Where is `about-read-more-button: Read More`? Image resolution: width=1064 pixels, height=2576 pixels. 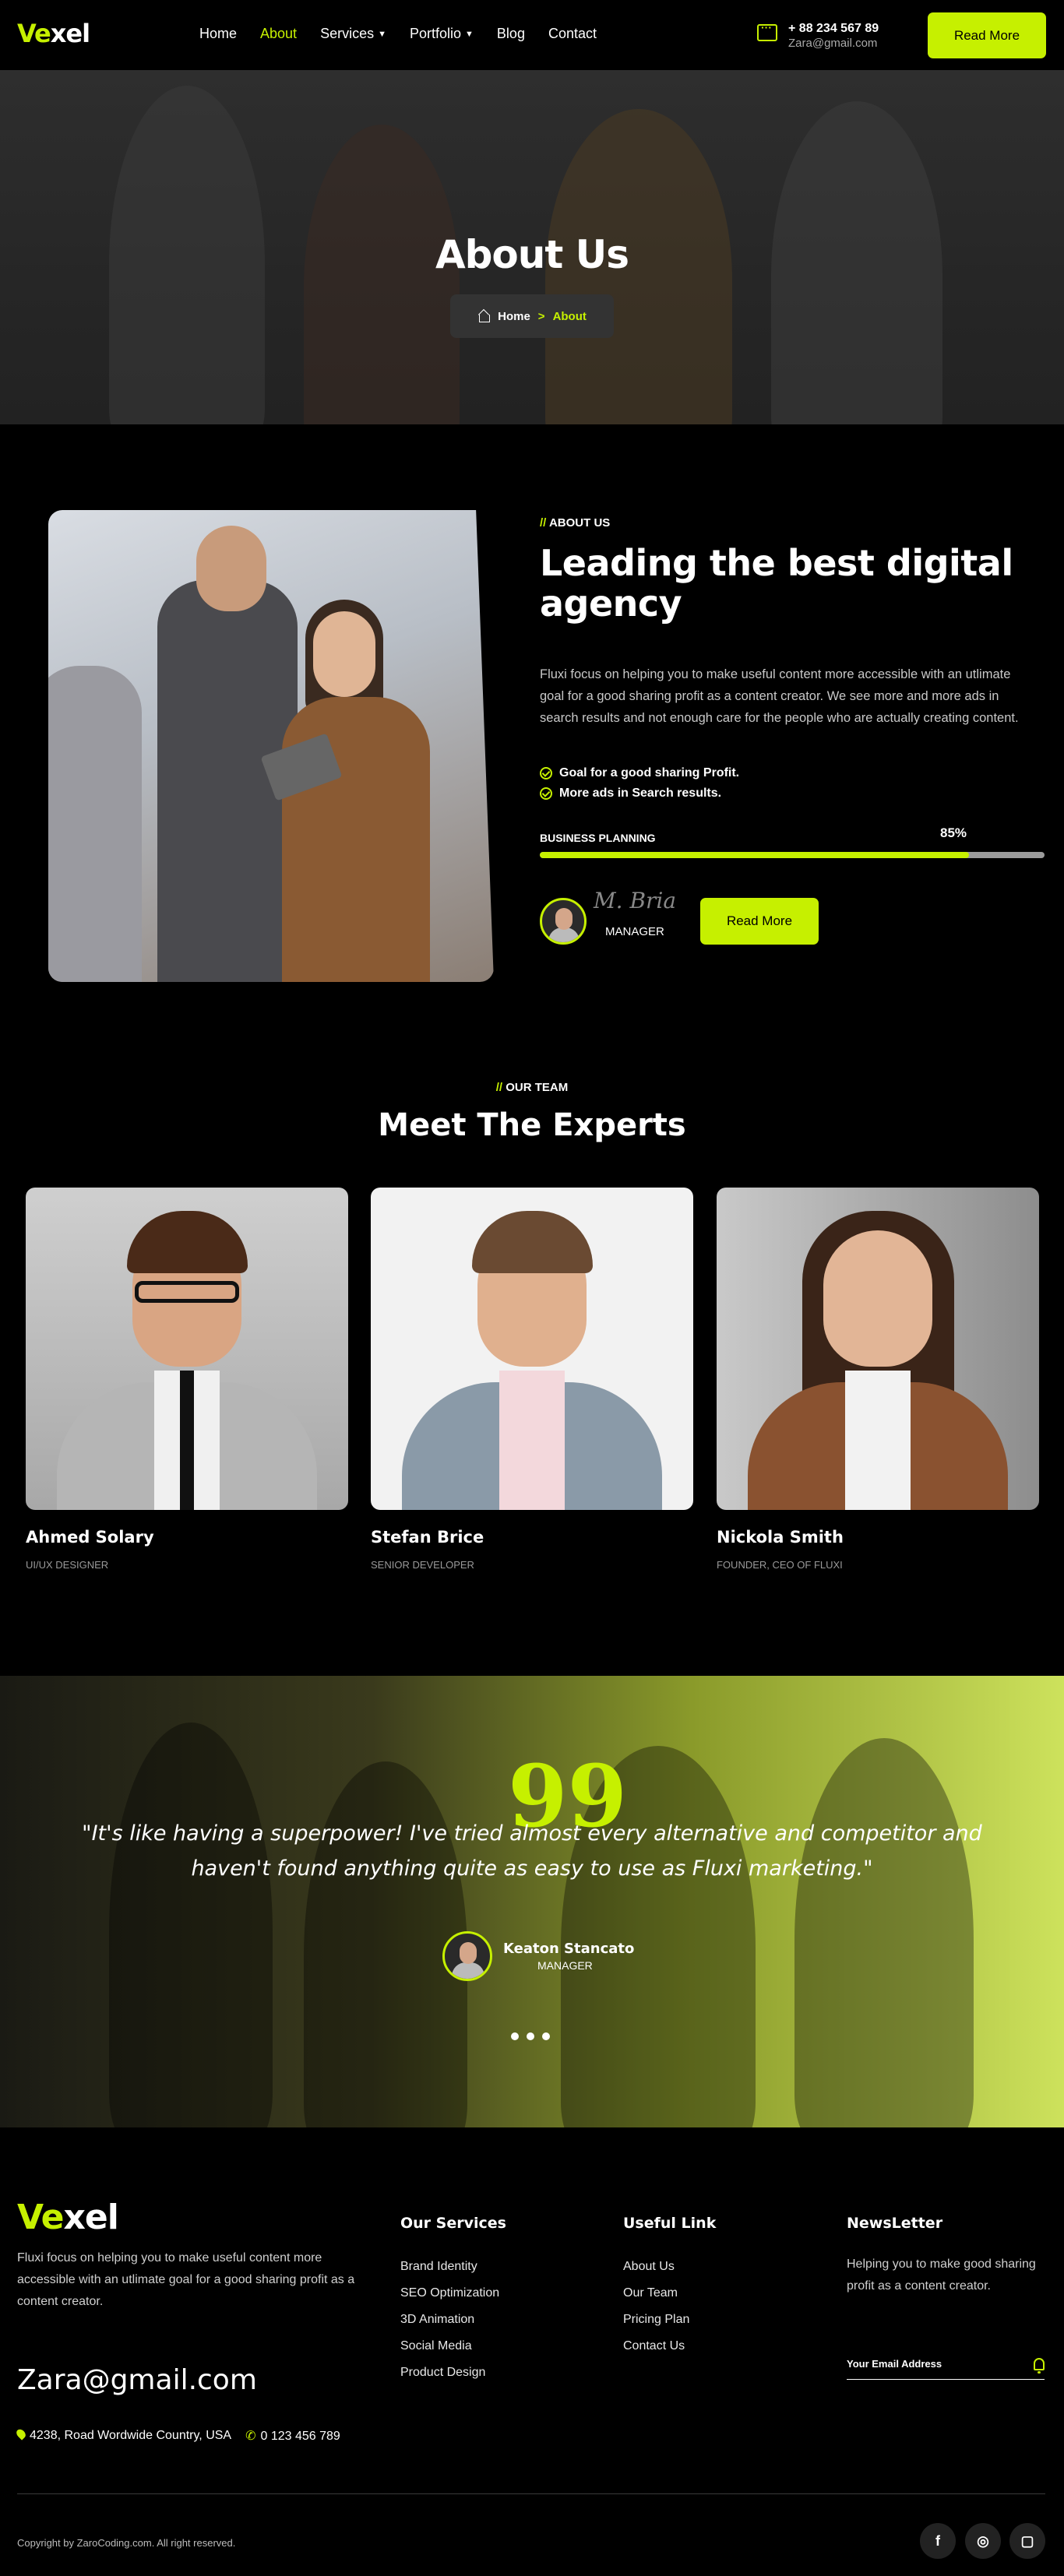 about-read-more-button: Read More is located at coordinates (759, 921).